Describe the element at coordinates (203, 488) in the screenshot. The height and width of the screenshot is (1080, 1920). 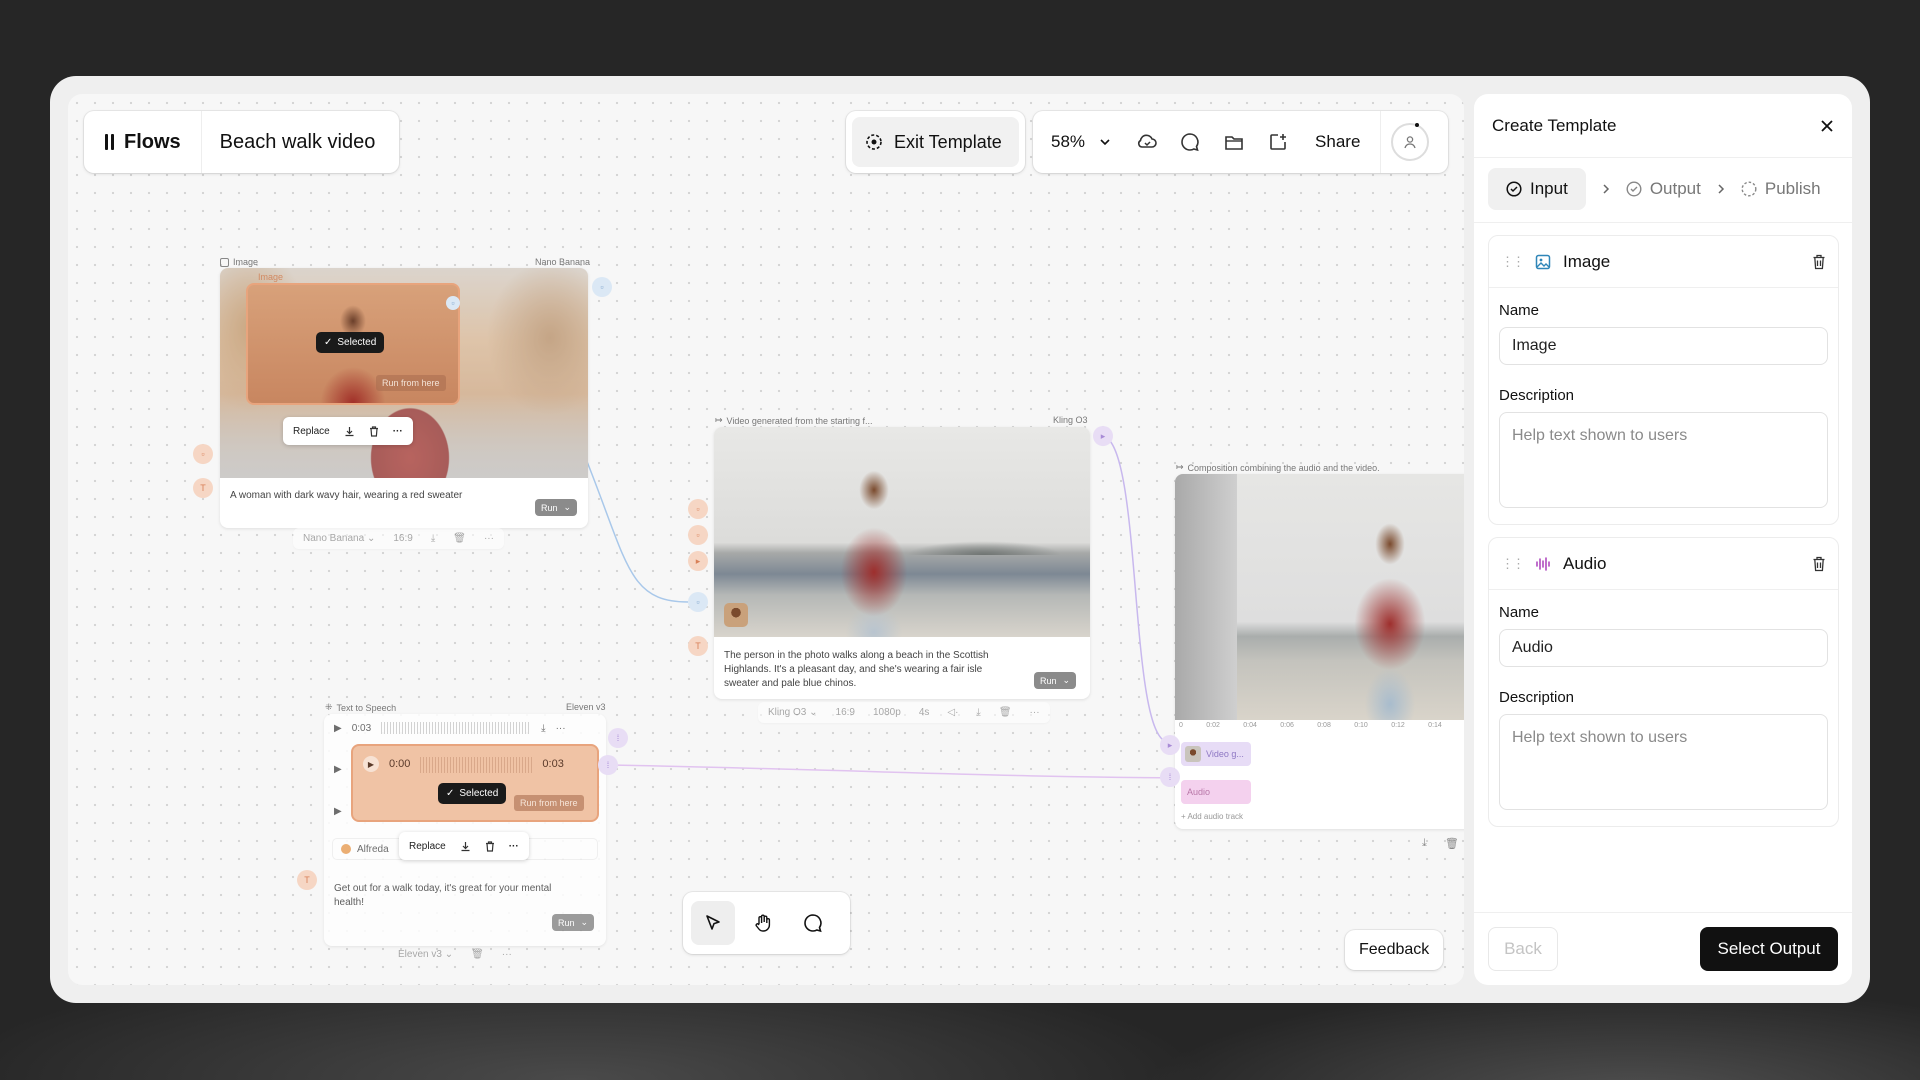
I see `image-input-port-text: T` at that location.